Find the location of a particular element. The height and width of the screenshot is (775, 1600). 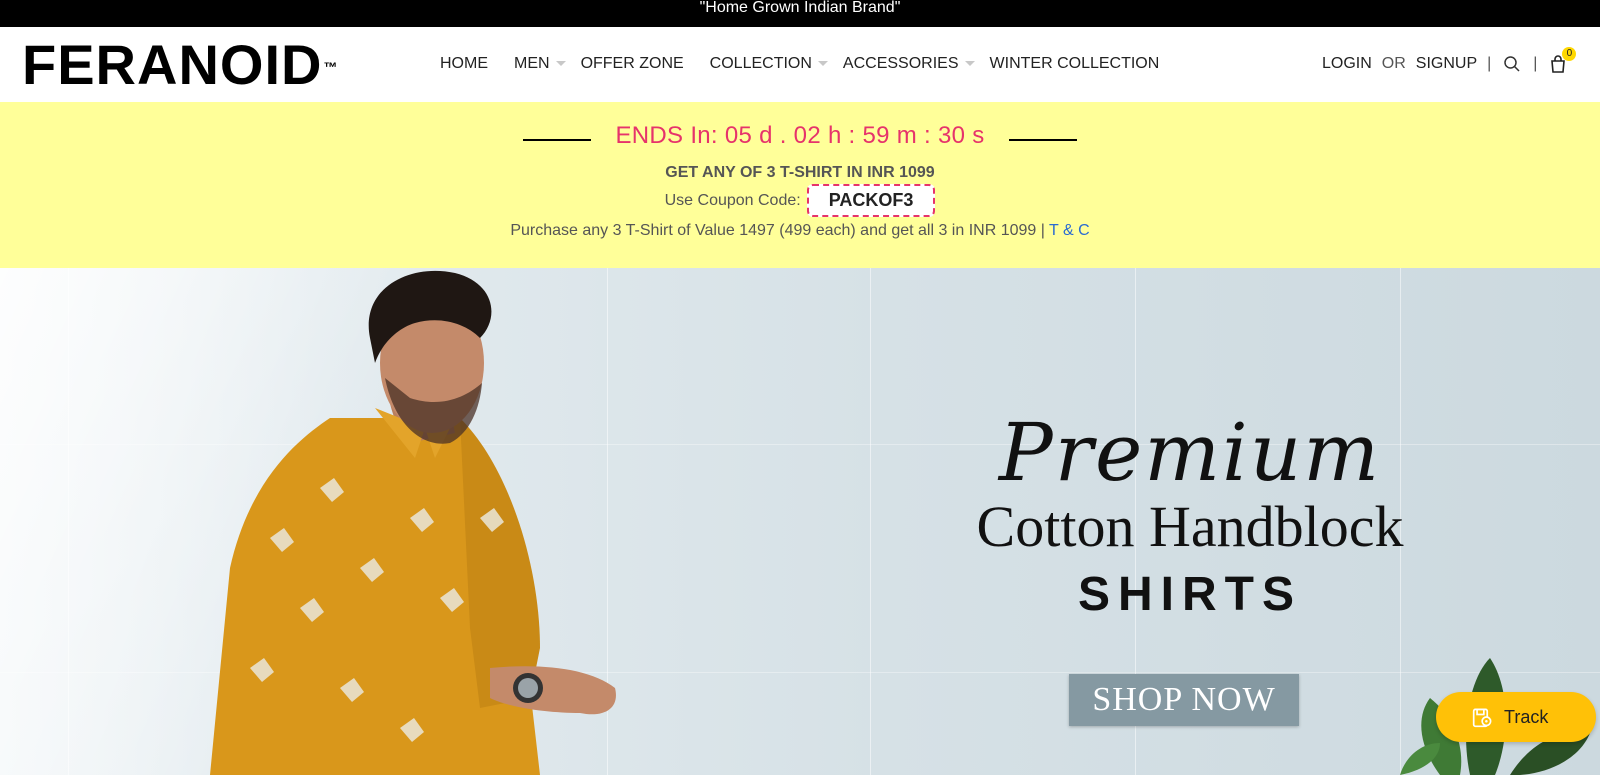

nav-label: ACCESSORIES is located at coordinates (900, 63).